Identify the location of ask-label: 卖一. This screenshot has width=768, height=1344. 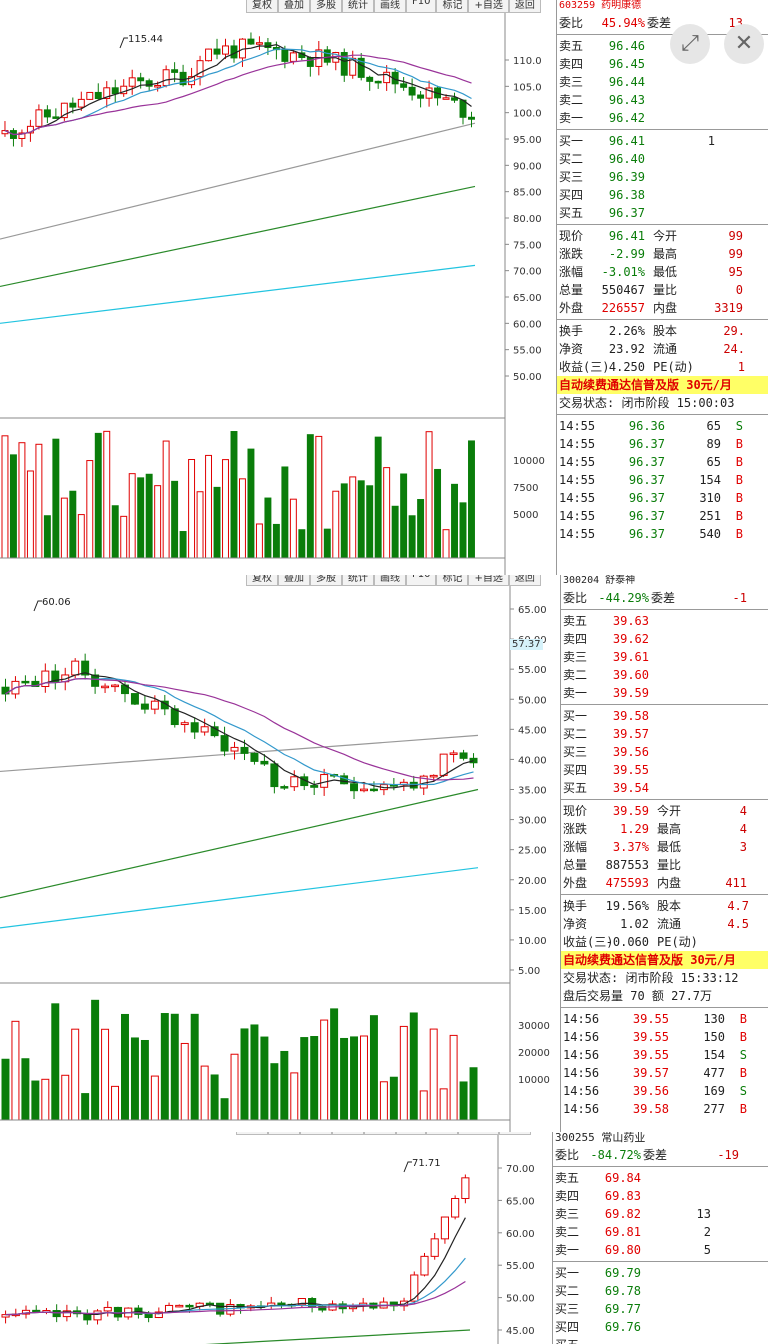
(567, 1250).